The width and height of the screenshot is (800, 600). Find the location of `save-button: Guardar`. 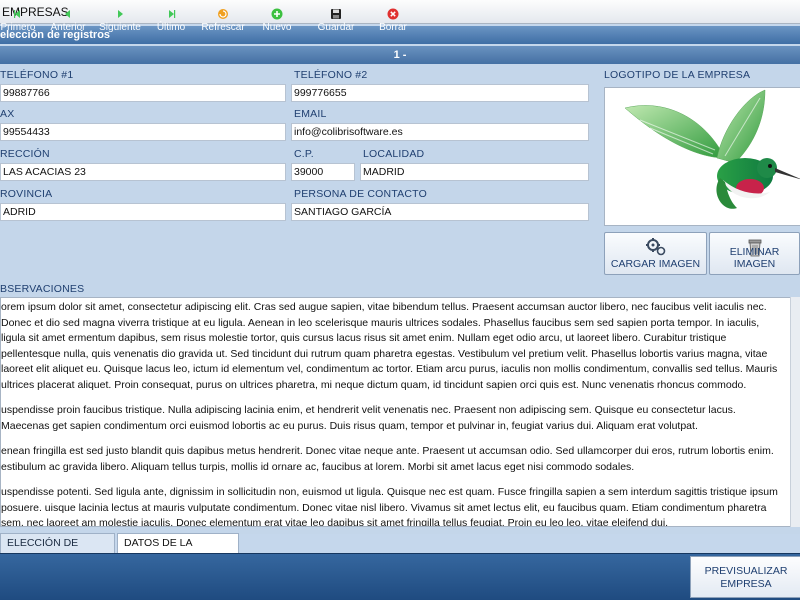

save-button: Guardar is located at coordinates (336, 20).